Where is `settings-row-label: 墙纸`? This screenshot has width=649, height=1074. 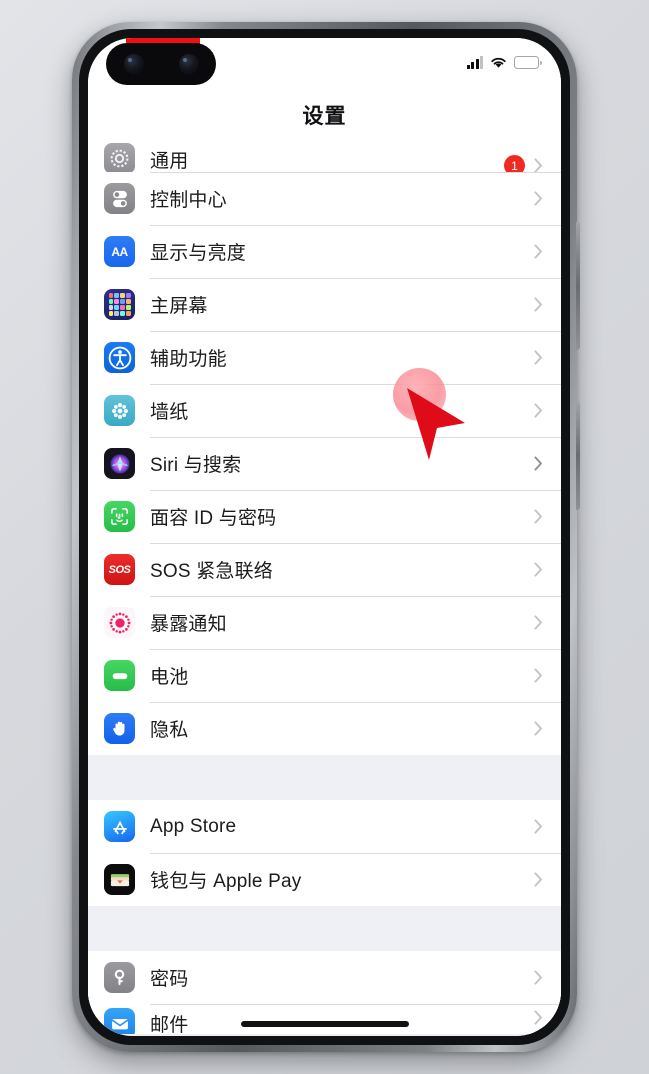 settings-row-label: 墙纸 is located at coordinates (169, 412).